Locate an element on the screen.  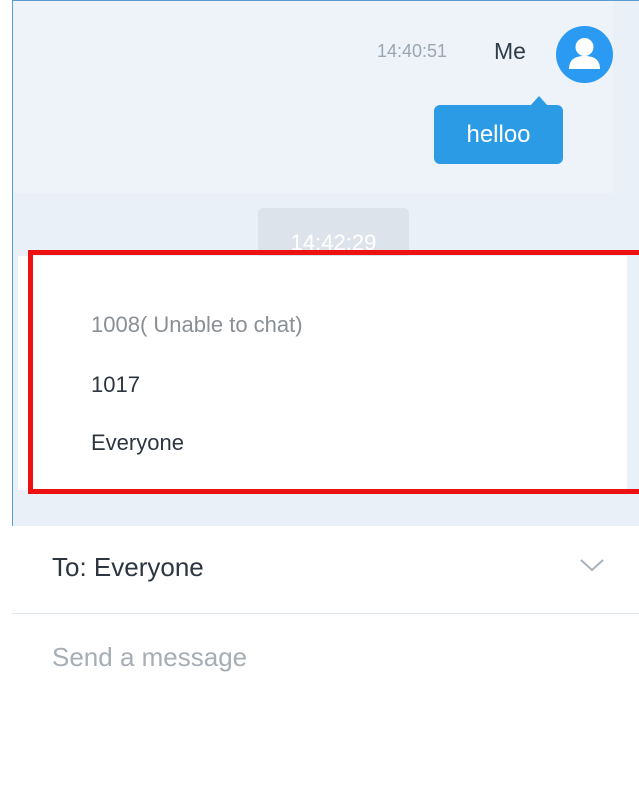
message-bubble: helloo is located at coordinates (498, 130).